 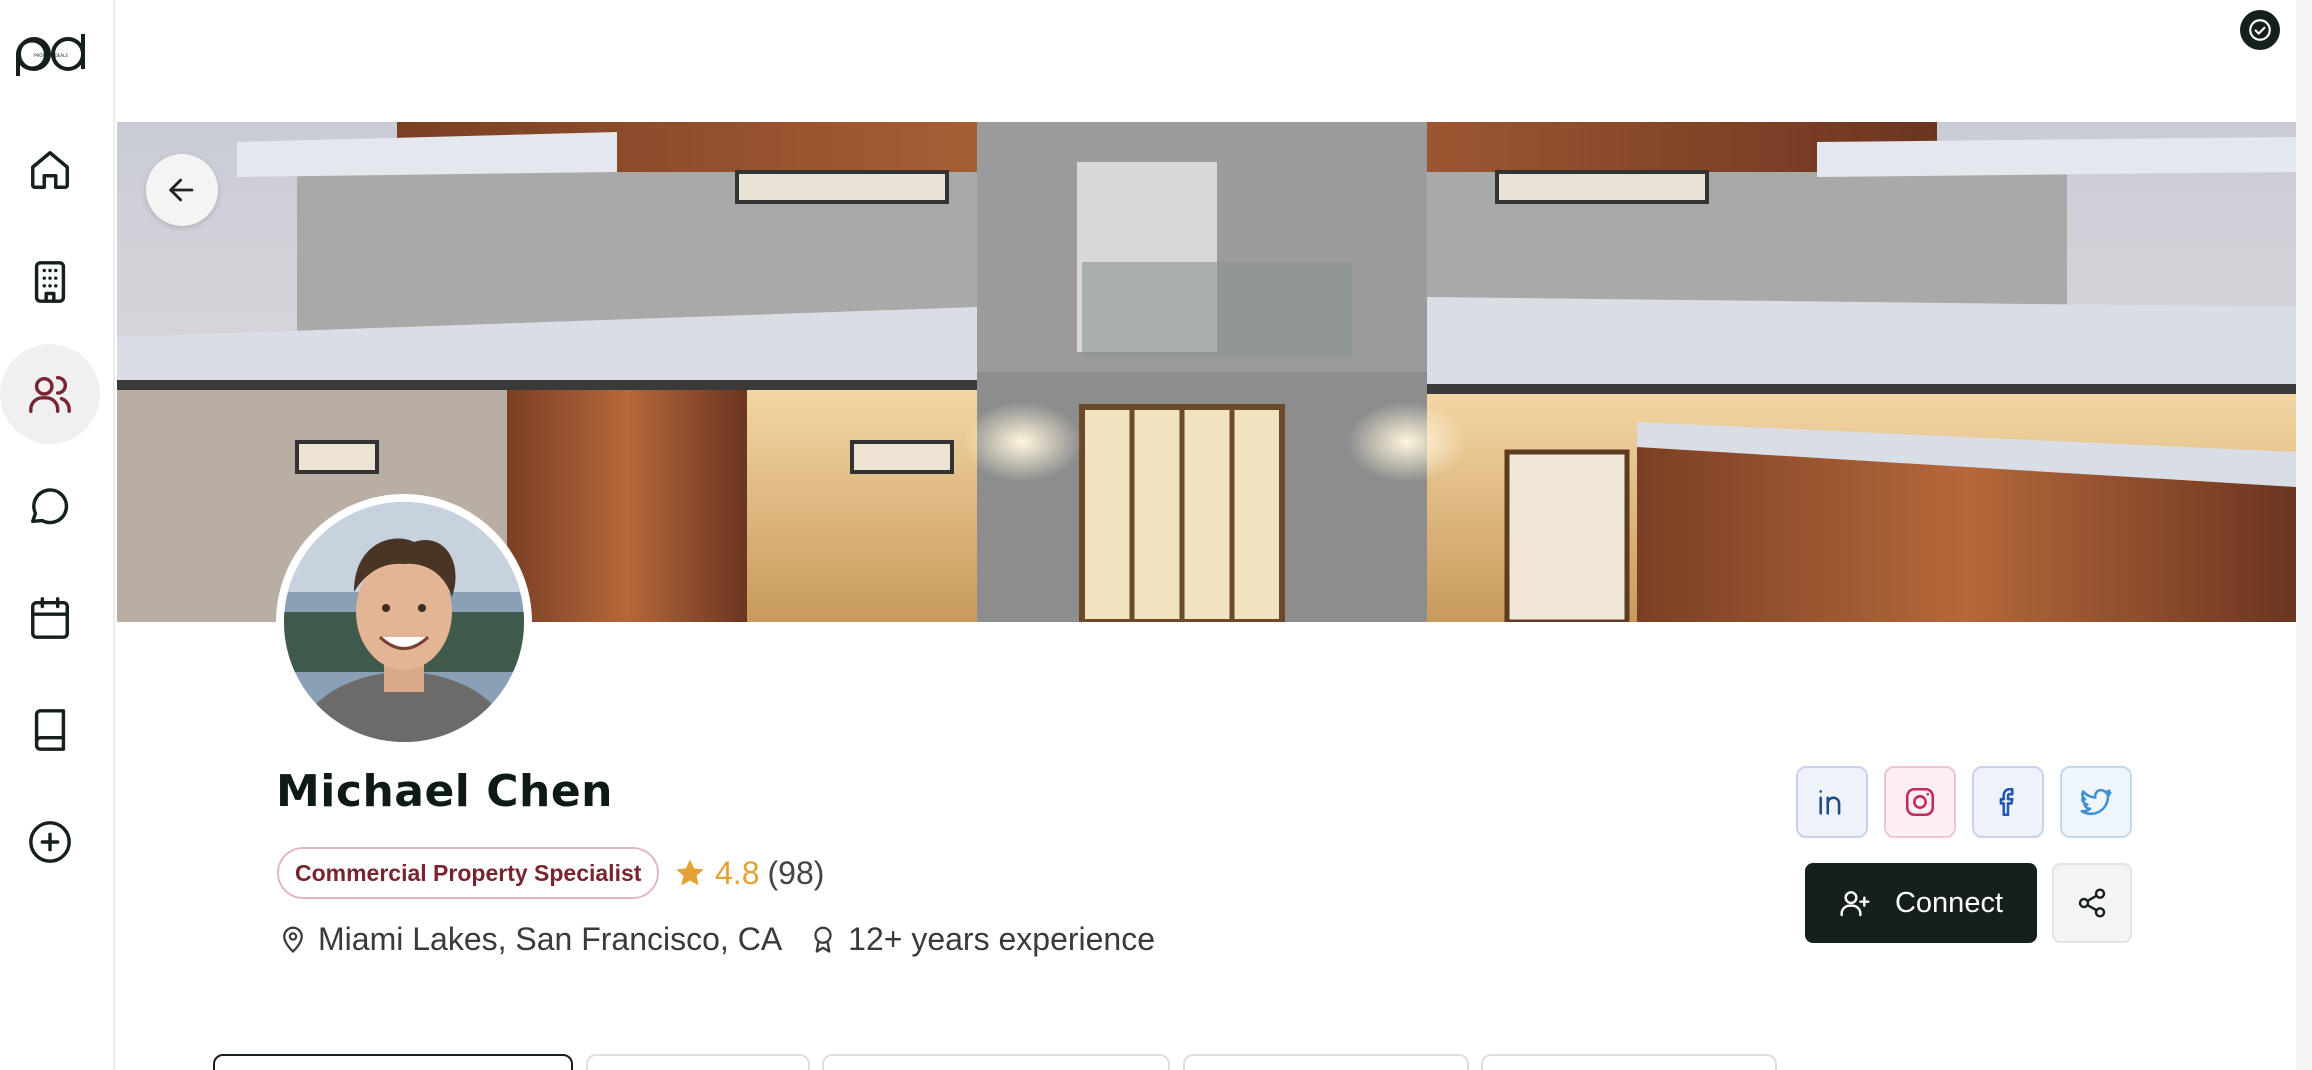 I want to click on location-text: Miami Lakes, San Francisco, CA, so click(x=550, y=938).